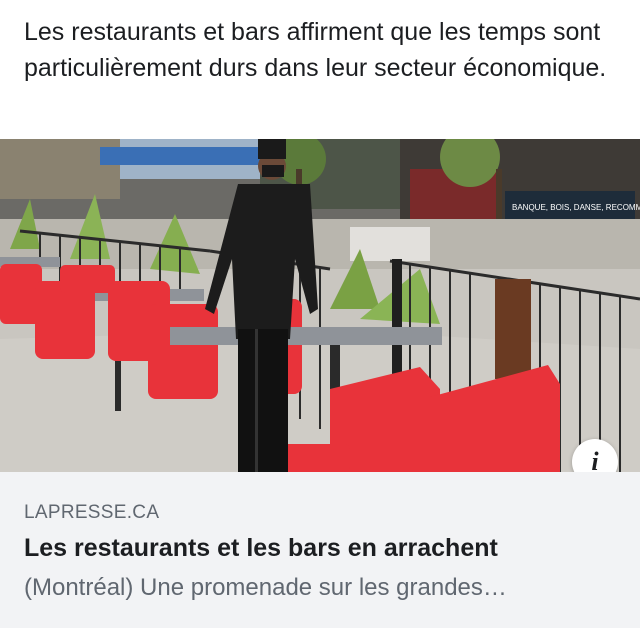 The height and width of the screenshot is (628, 640). I want to click on link-domain: LAPRESSE.CA, so click(92, 512).